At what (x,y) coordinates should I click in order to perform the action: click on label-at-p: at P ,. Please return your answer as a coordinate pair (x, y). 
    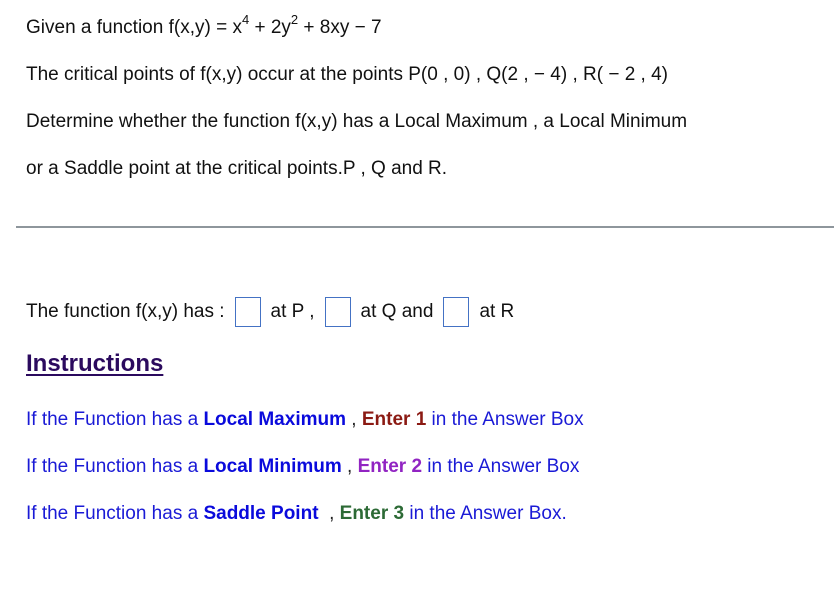
    Looking at the image, I should click on (292, 311).